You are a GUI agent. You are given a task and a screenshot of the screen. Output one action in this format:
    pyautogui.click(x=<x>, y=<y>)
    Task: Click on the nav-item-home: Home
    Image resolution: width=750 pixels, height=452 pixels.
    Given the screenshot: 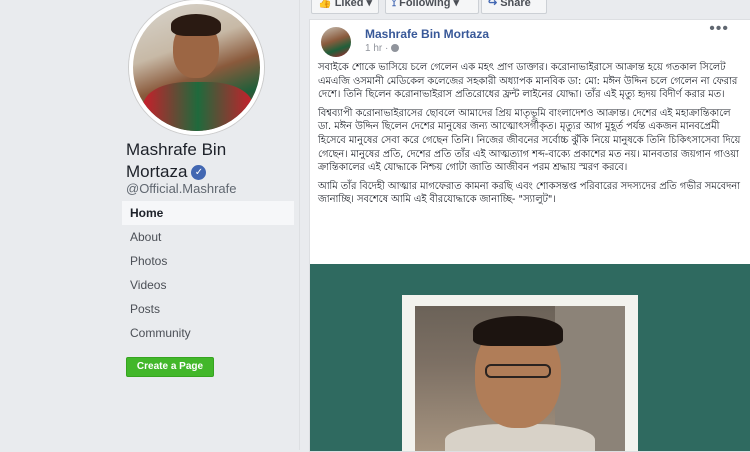 What is the action you would take?
    pyautogui.click(x=208, y=213)
    